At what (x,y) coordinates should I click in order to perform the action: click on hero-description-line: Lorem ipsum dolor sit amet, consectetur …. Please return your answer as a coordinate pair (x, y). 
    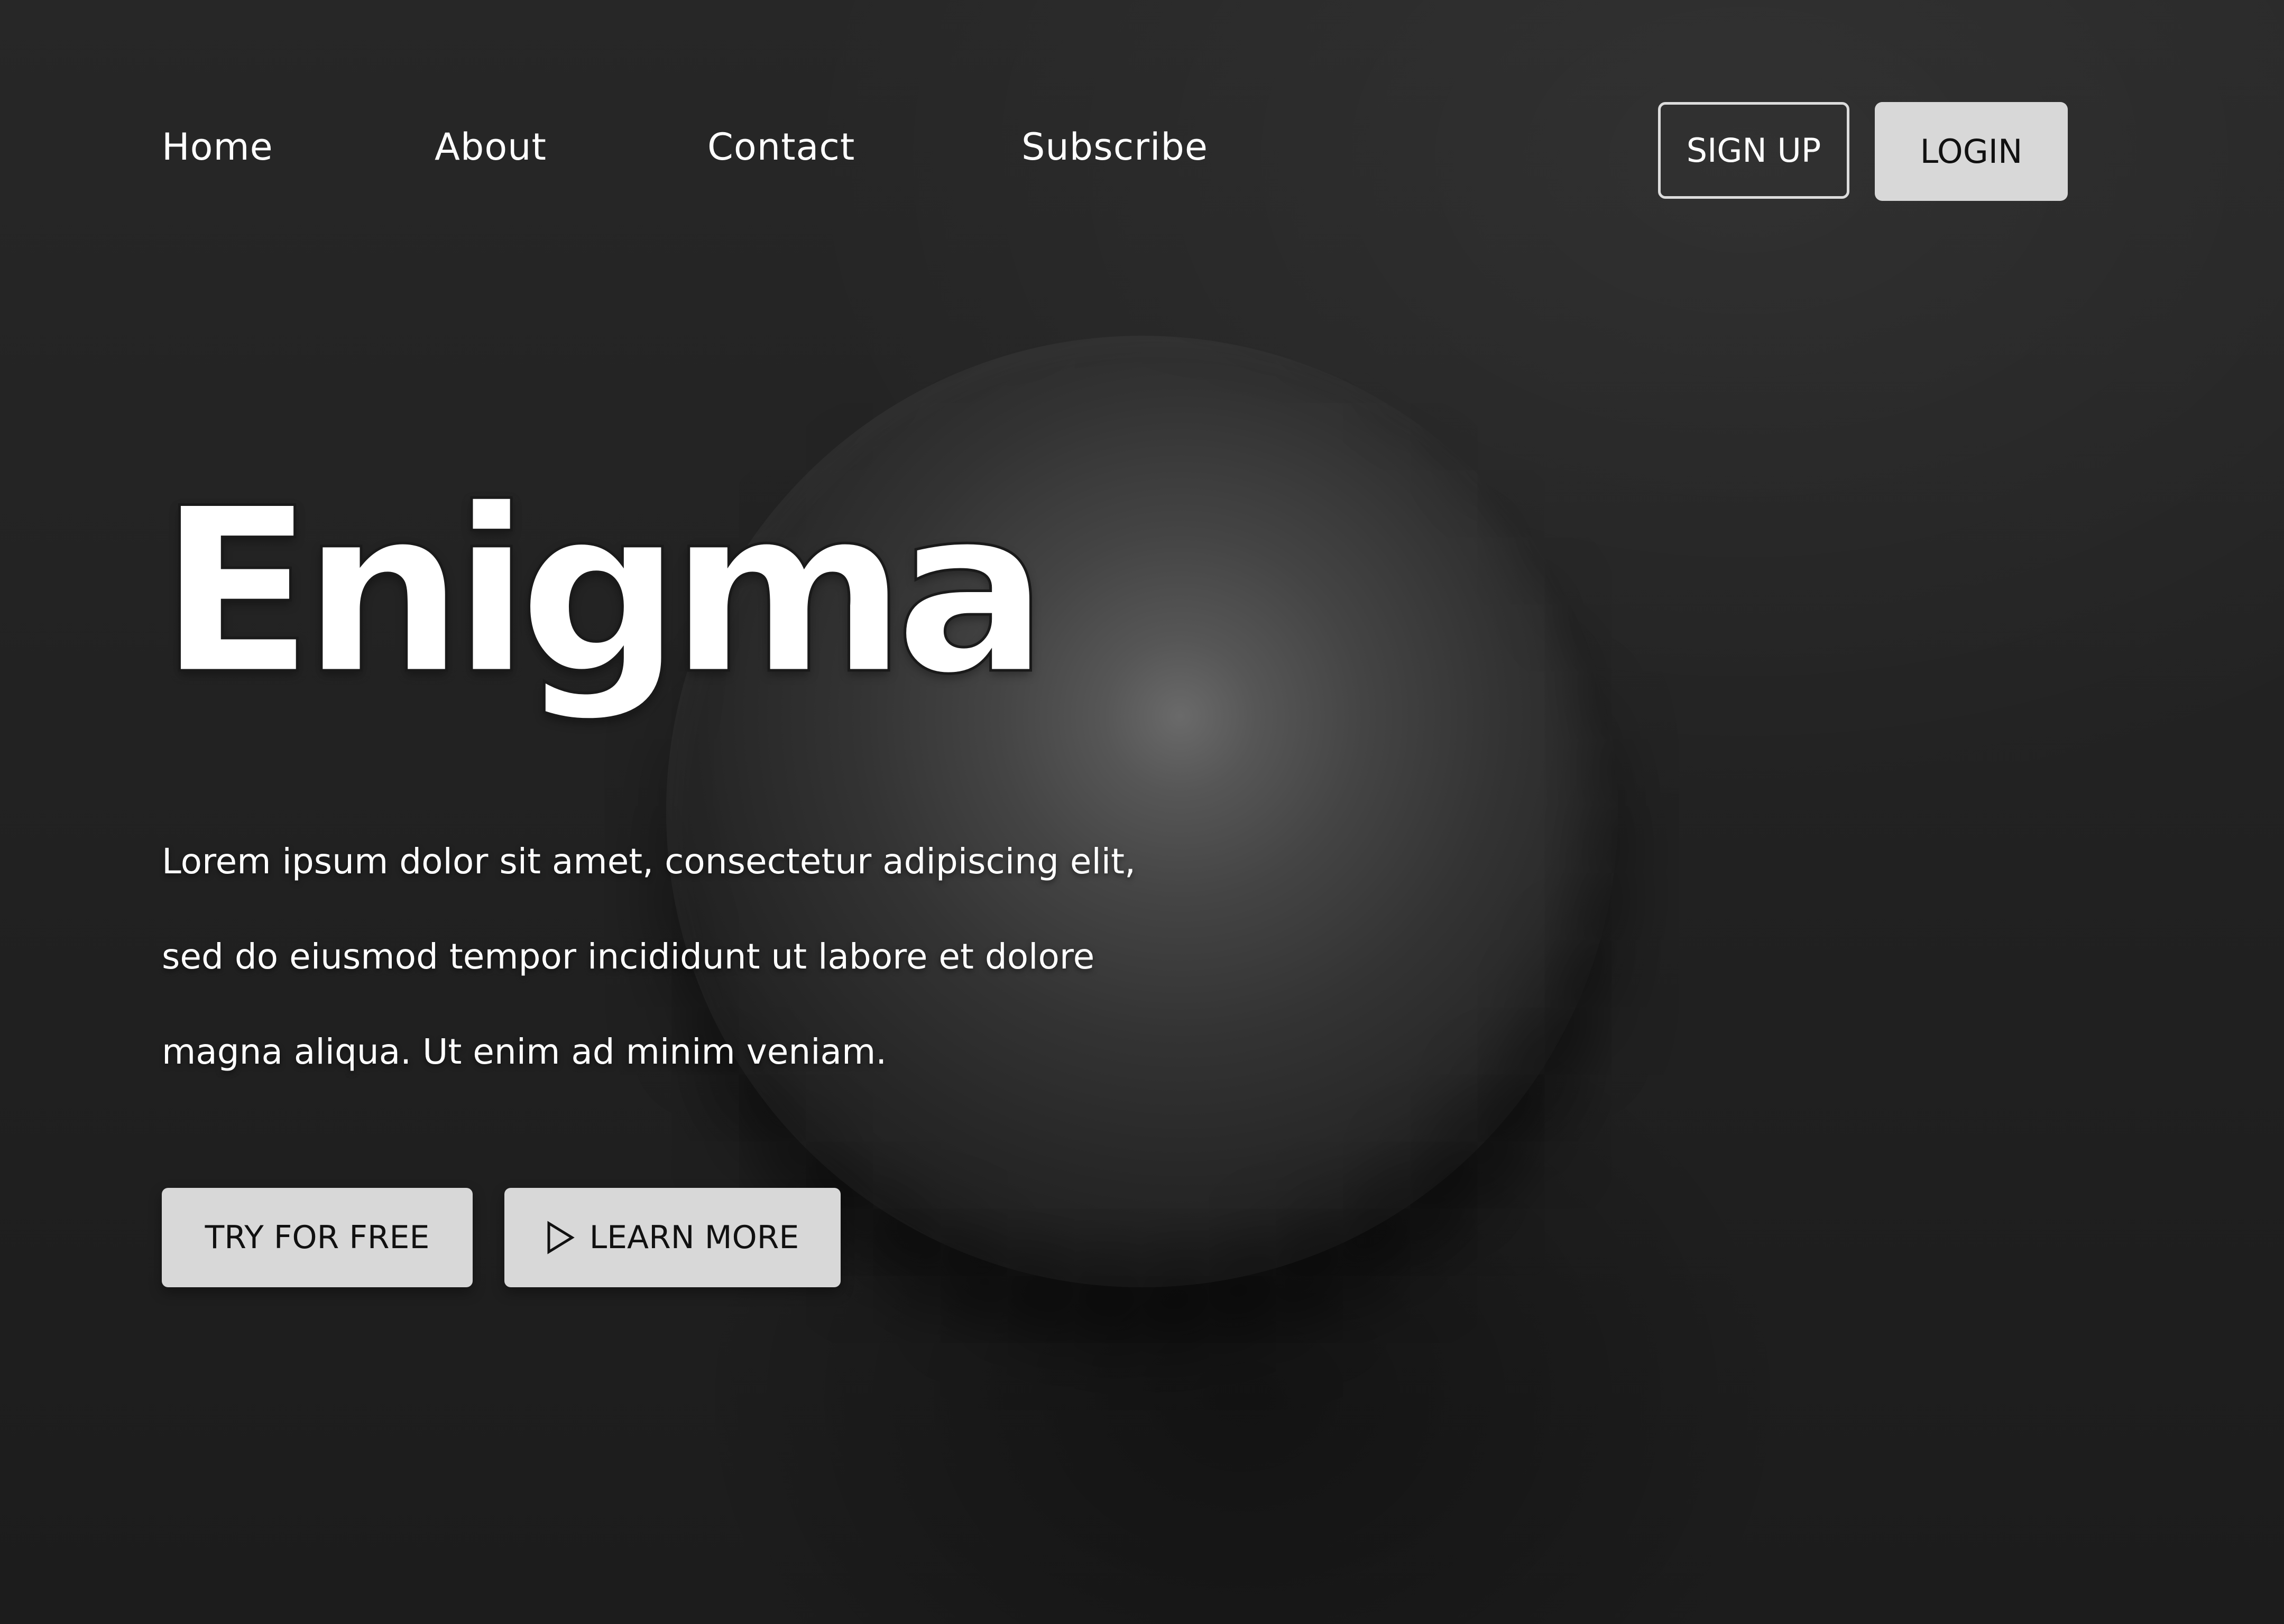
    Looking at the image, I should click on (649, 861).